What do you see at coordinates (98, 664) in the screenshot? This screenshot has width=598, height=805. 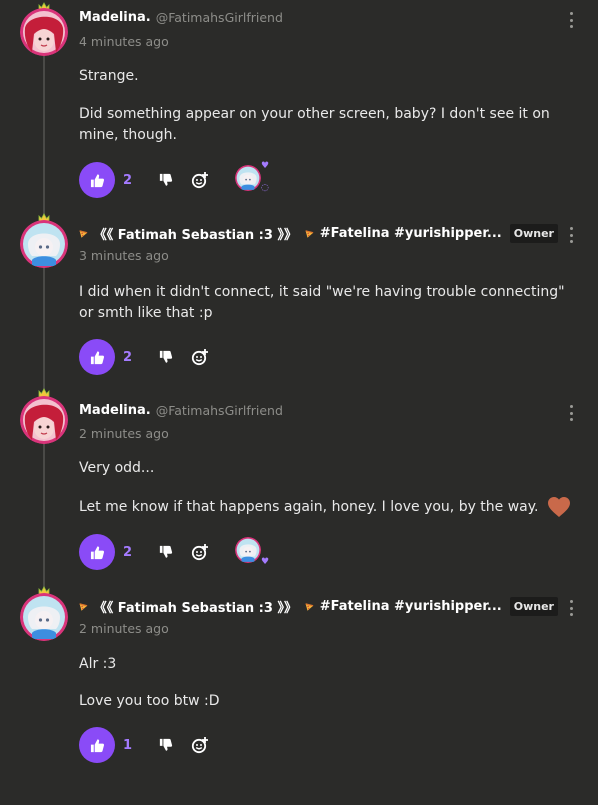 I see `comment-paragraph: Alr :3` at bounding box center [98, 664].